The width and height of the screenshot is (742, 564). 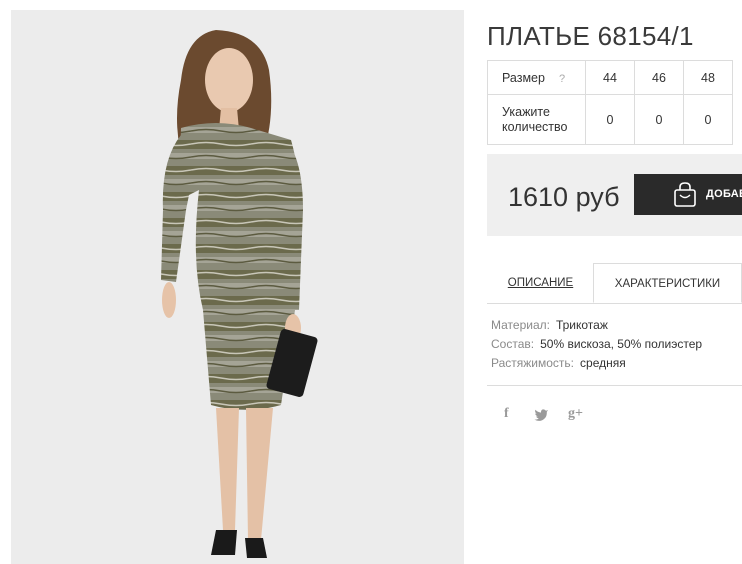 I want to click on price-bar: 1610 руб ДОБАВ, so click(x=614, y=195).